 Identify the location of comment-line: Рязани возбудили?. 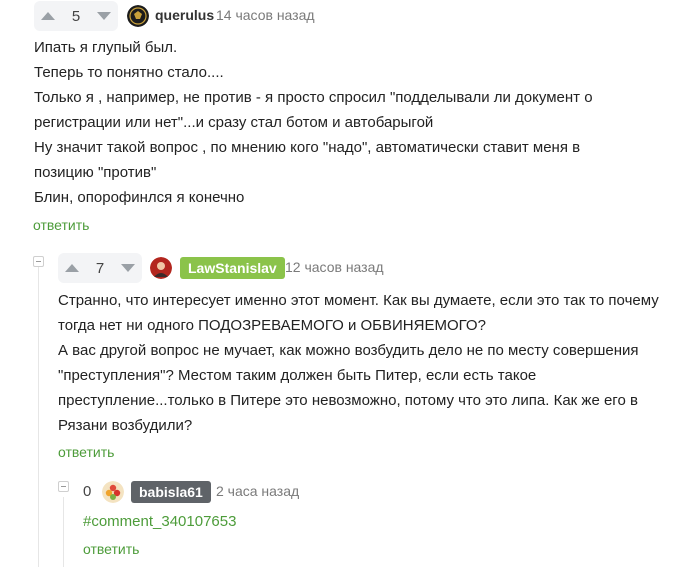
(125, 425).